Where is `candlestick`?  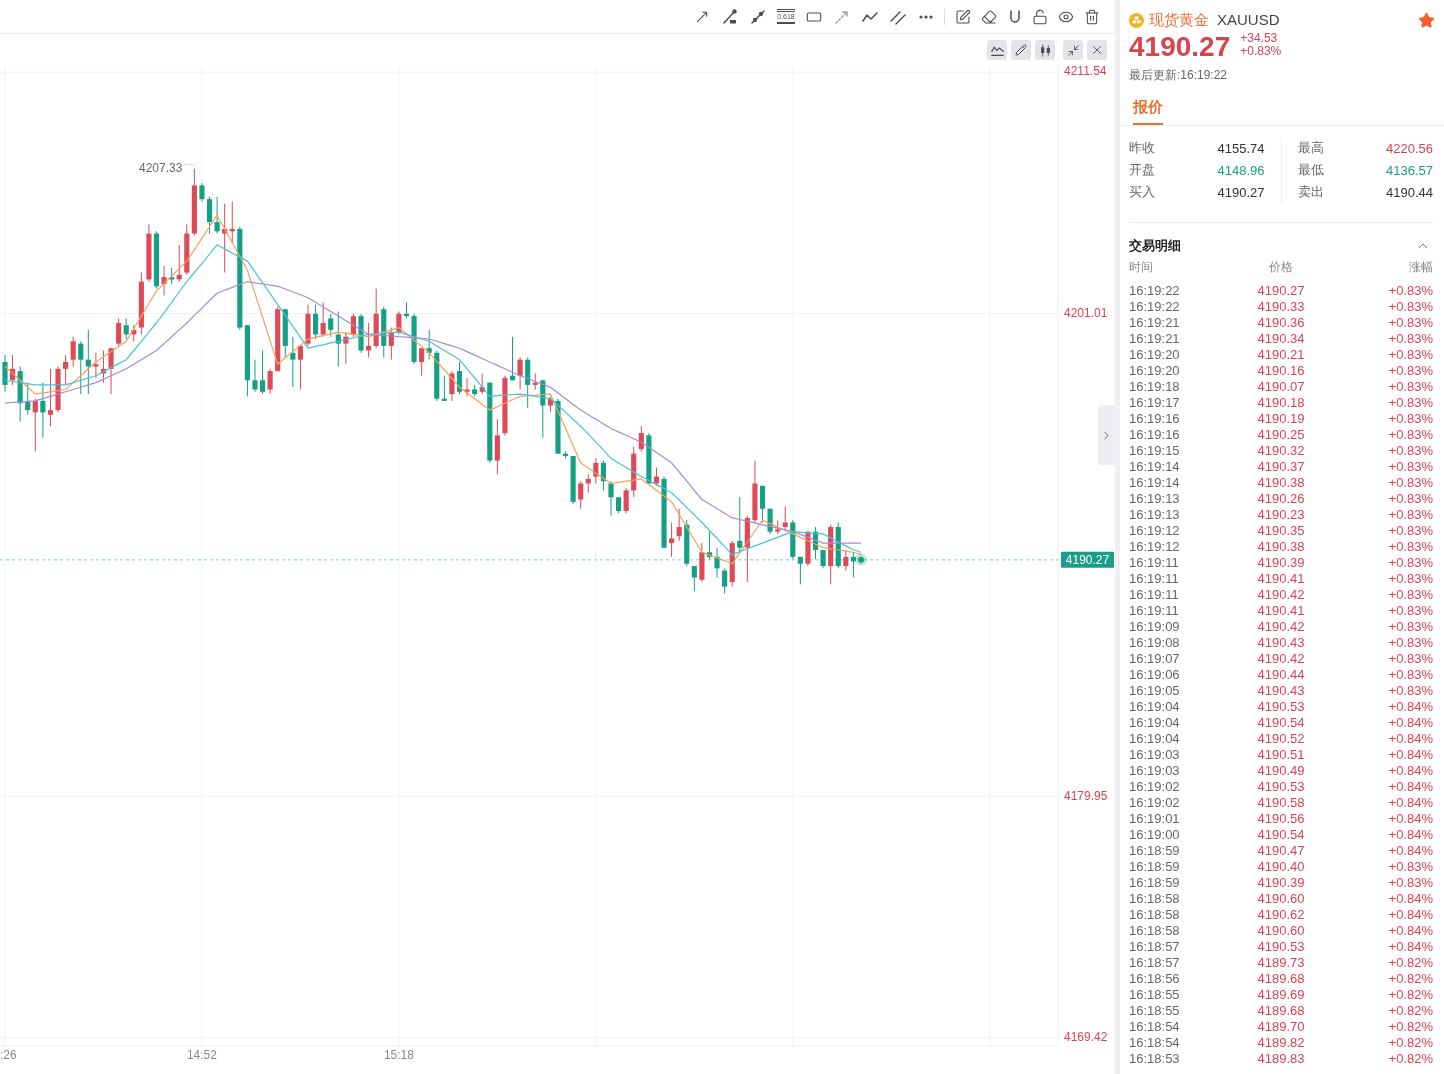 candlestick is located at coordinates (308, 325).